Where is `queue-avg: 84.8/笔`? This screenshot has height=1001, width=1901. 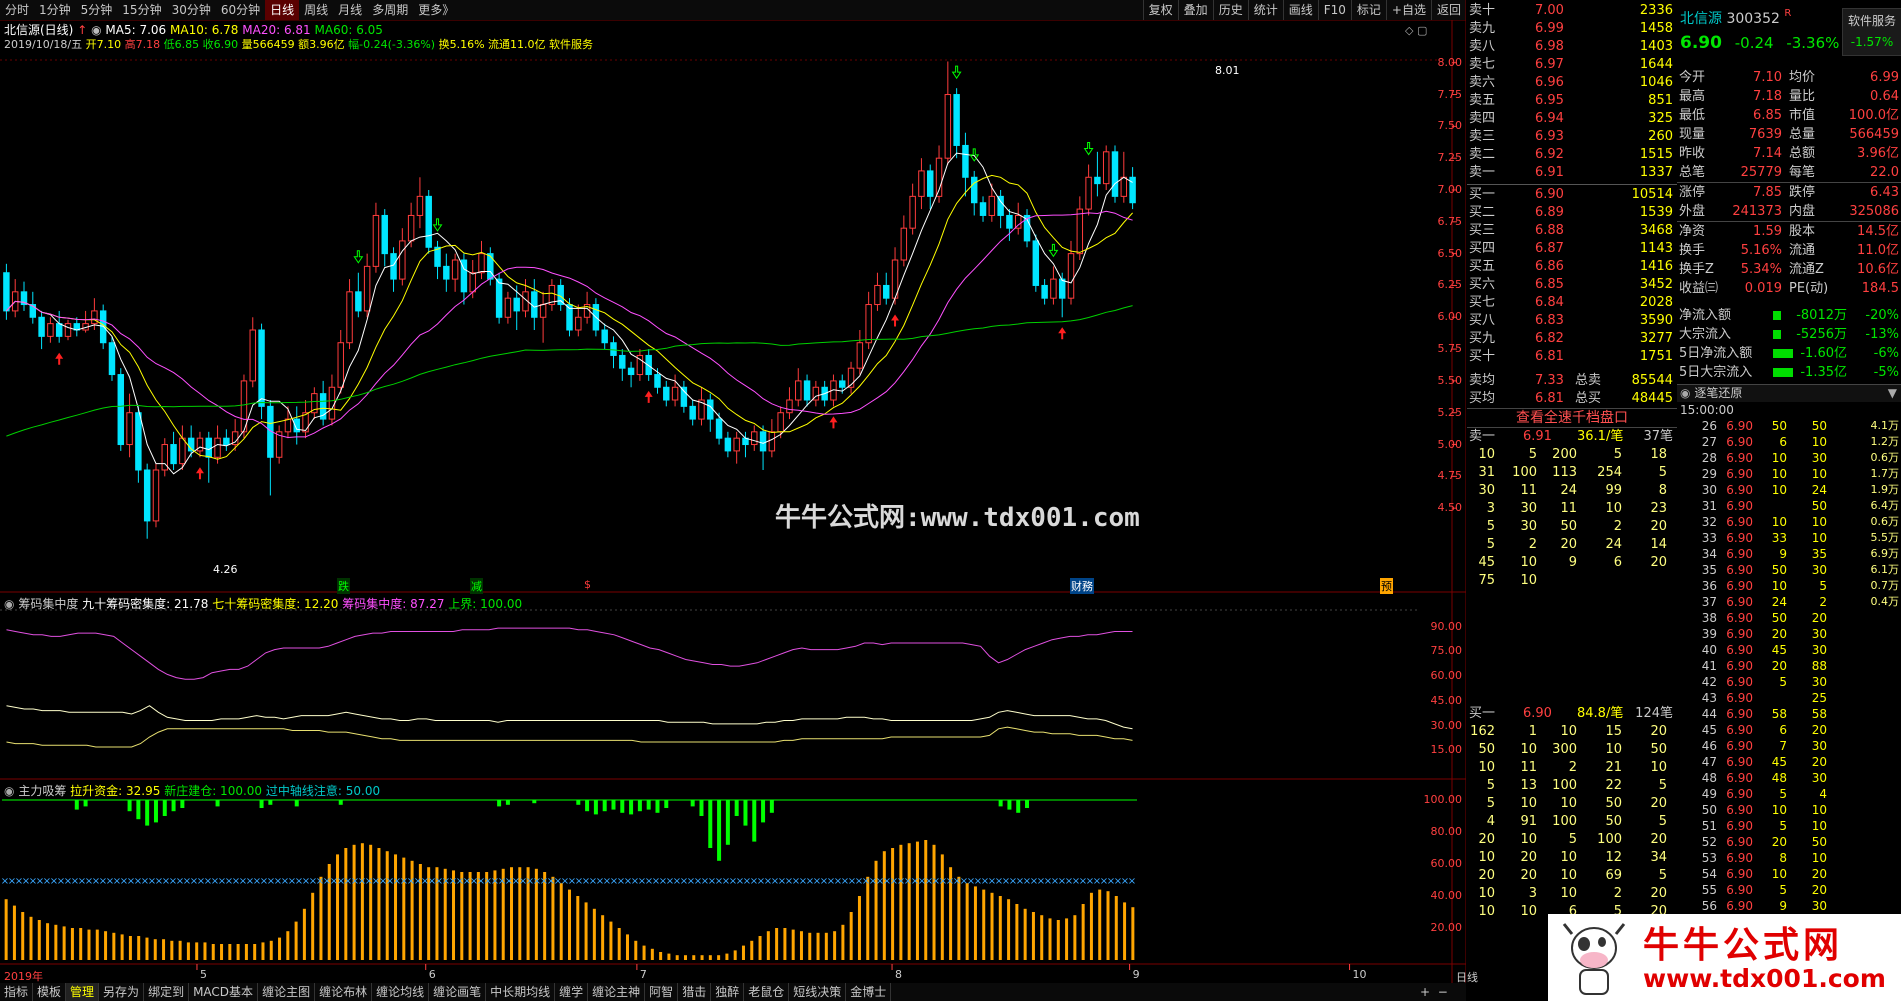 queue-avg: 84.8/笔 is located at coordinates (1600, 713).